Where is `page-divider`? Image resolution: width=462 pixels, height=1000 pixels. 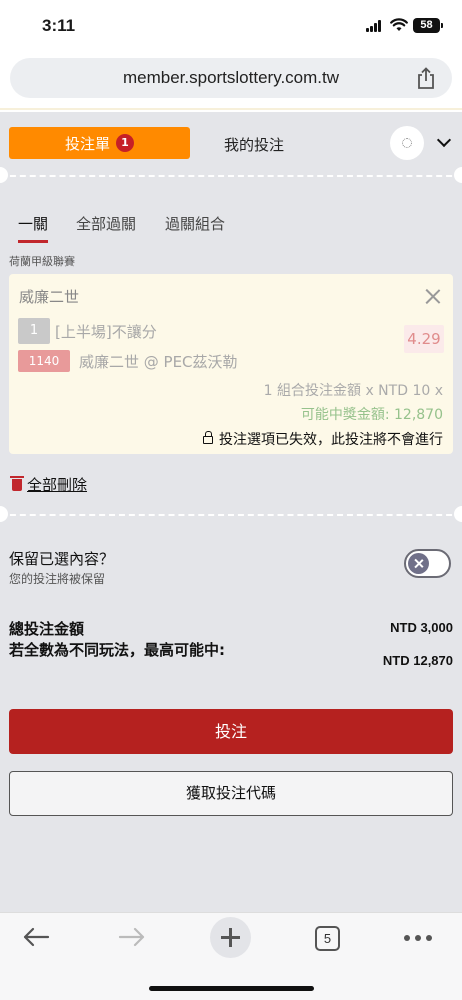 page-divider is located at coordinates (231, 109).